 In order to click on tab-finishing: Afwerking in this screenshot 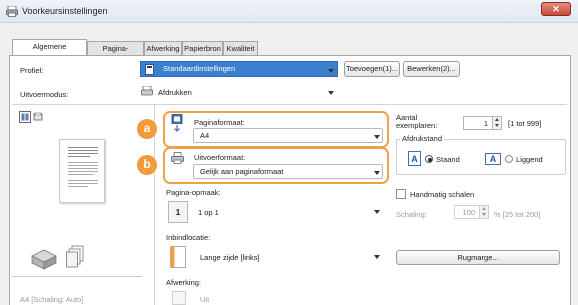, I will do `click(163, 48)`.